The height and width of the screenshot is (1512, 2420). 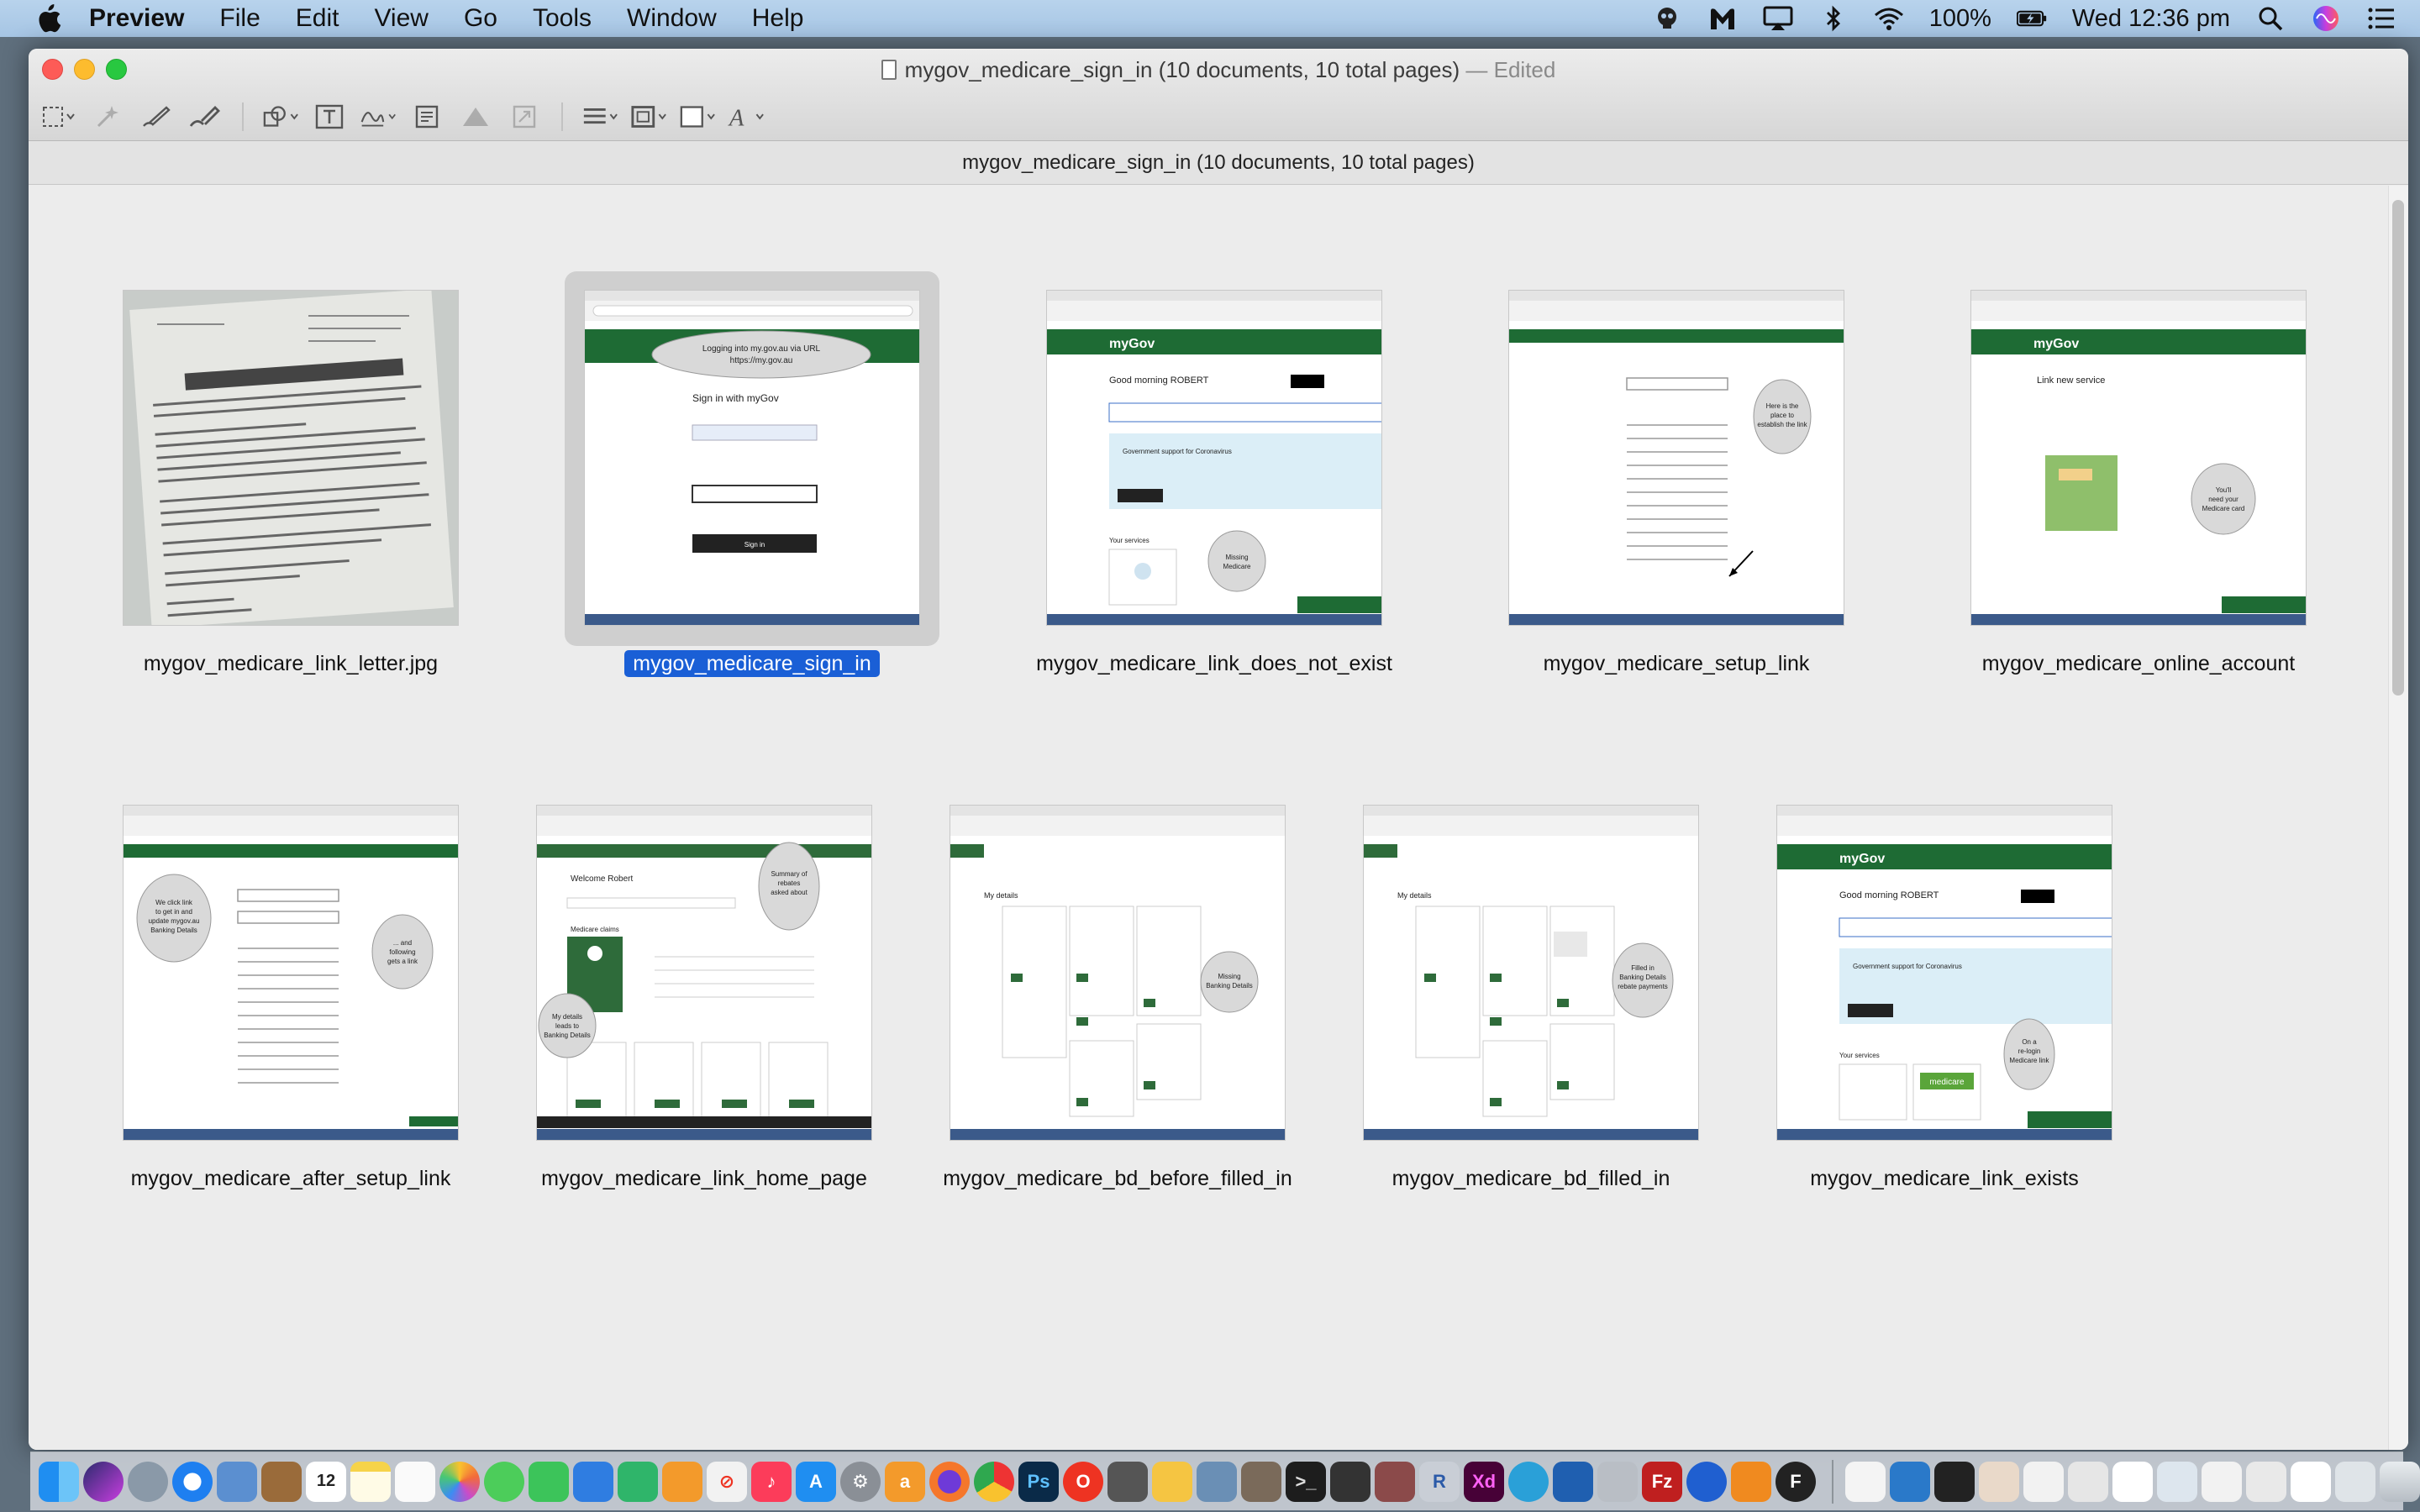 What do you see at coordinates (103, 1481) in the screenshot?
I see `siri-dock-icon` at bounding box center [103, 1481].